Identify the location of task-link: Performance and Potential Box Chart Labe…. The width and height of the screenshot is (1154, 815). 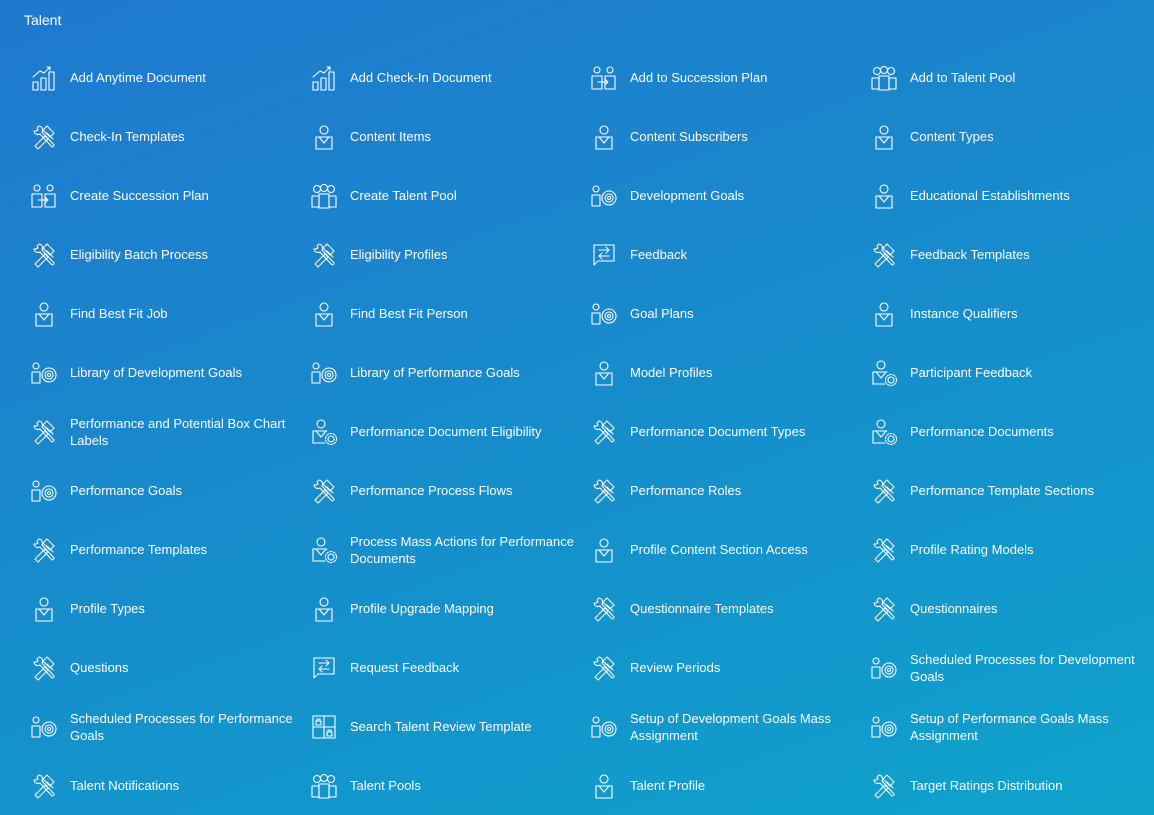
(170, 431).